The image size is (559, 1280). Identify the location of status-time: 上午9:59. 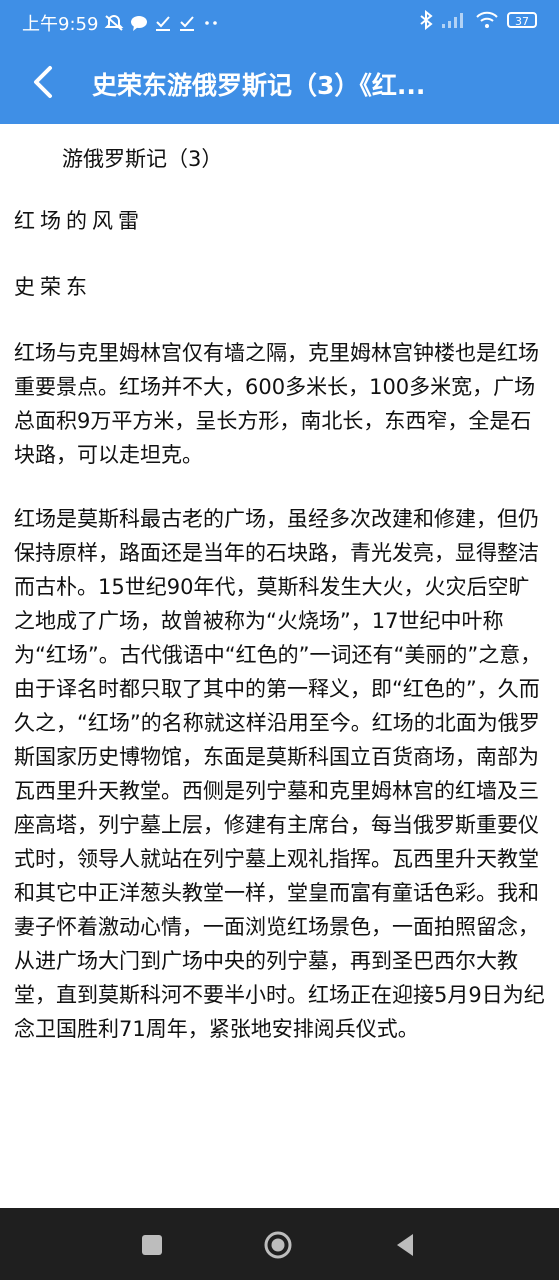
(60, 24).